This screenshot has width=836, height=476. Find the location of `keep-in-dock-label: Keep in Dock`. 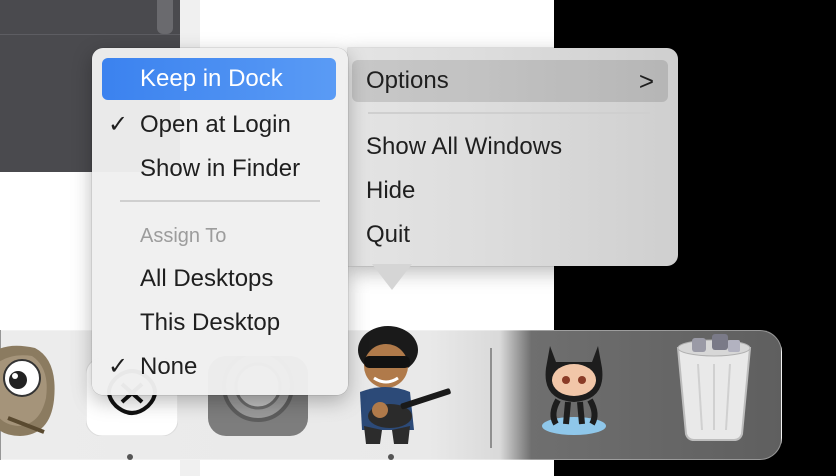

keep-in-dock-label: Keep in Dock is located at coordinates (211, 78).